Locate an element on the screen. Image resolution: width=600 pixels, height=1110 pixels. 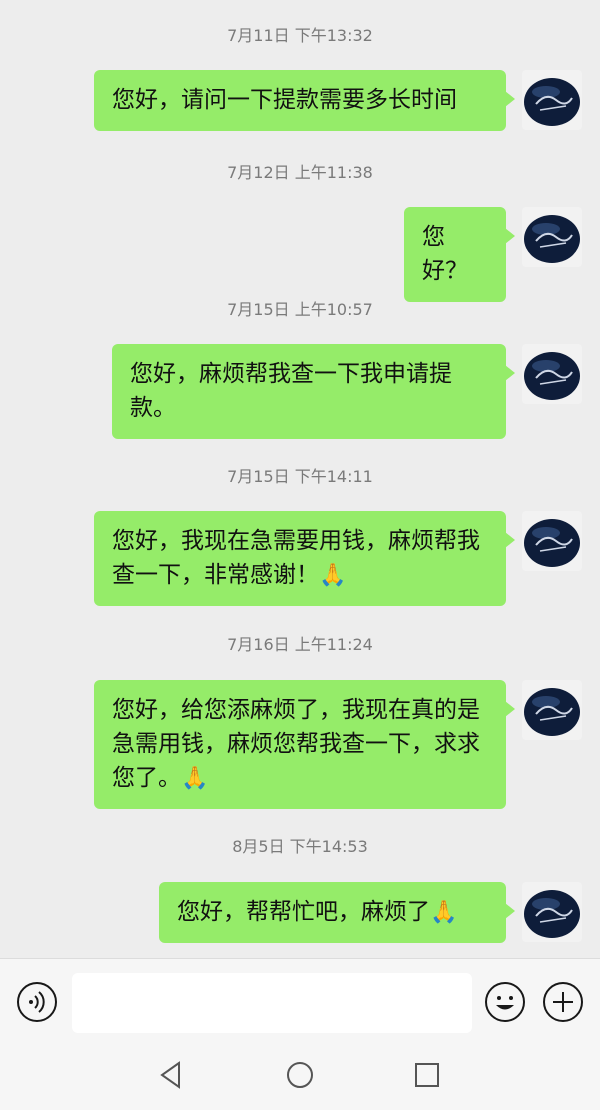
message-bubble: 您好，请问一下提款需要多长时间 is located at coordinates (304, 100).